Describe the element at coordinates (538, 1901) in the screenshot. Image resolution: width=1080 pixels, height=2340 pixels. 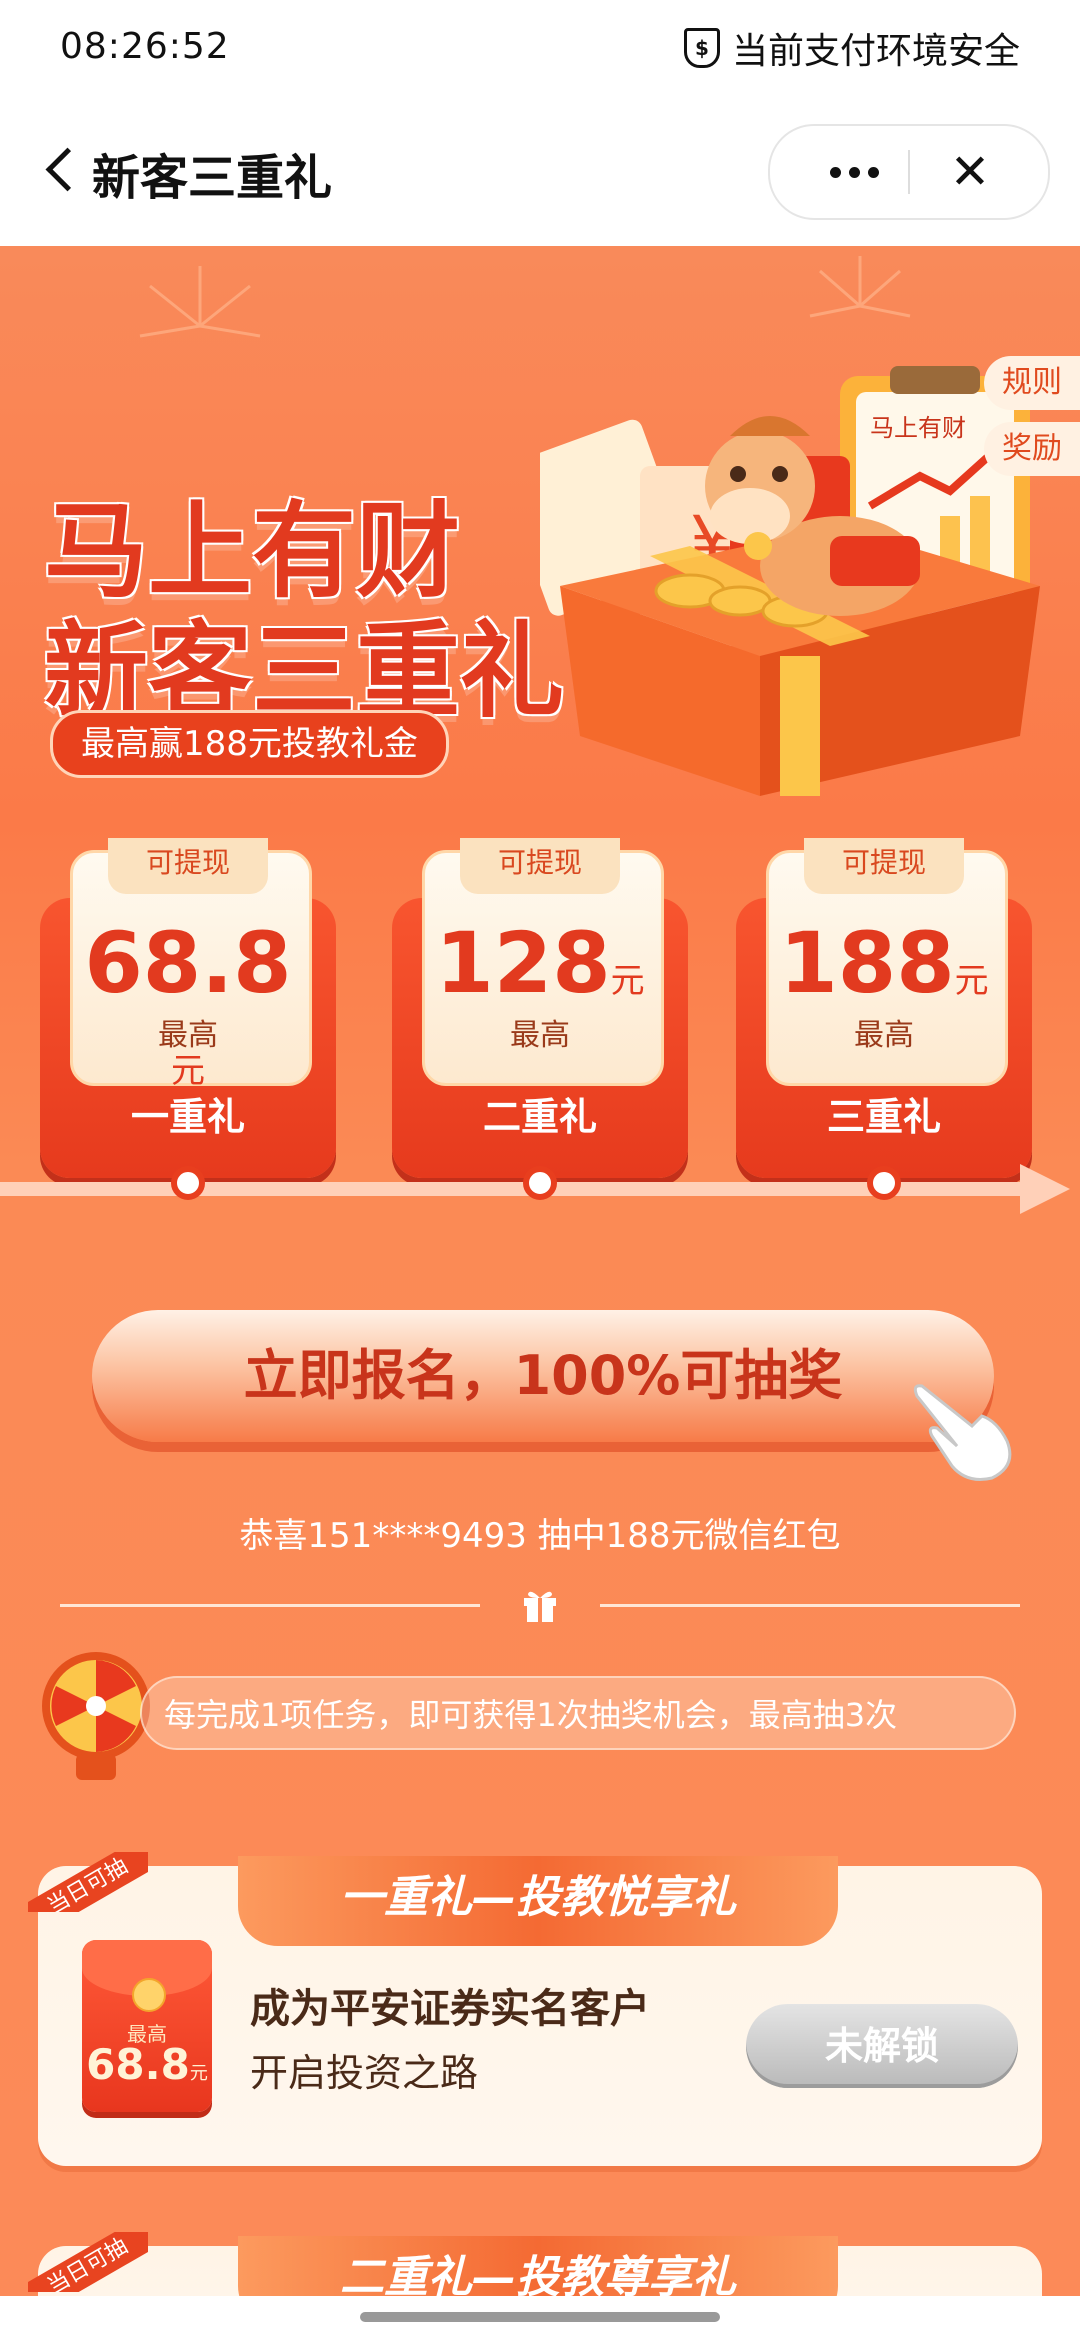
I see `task-card-header: 一重礼—投教悦享礼` at that location.